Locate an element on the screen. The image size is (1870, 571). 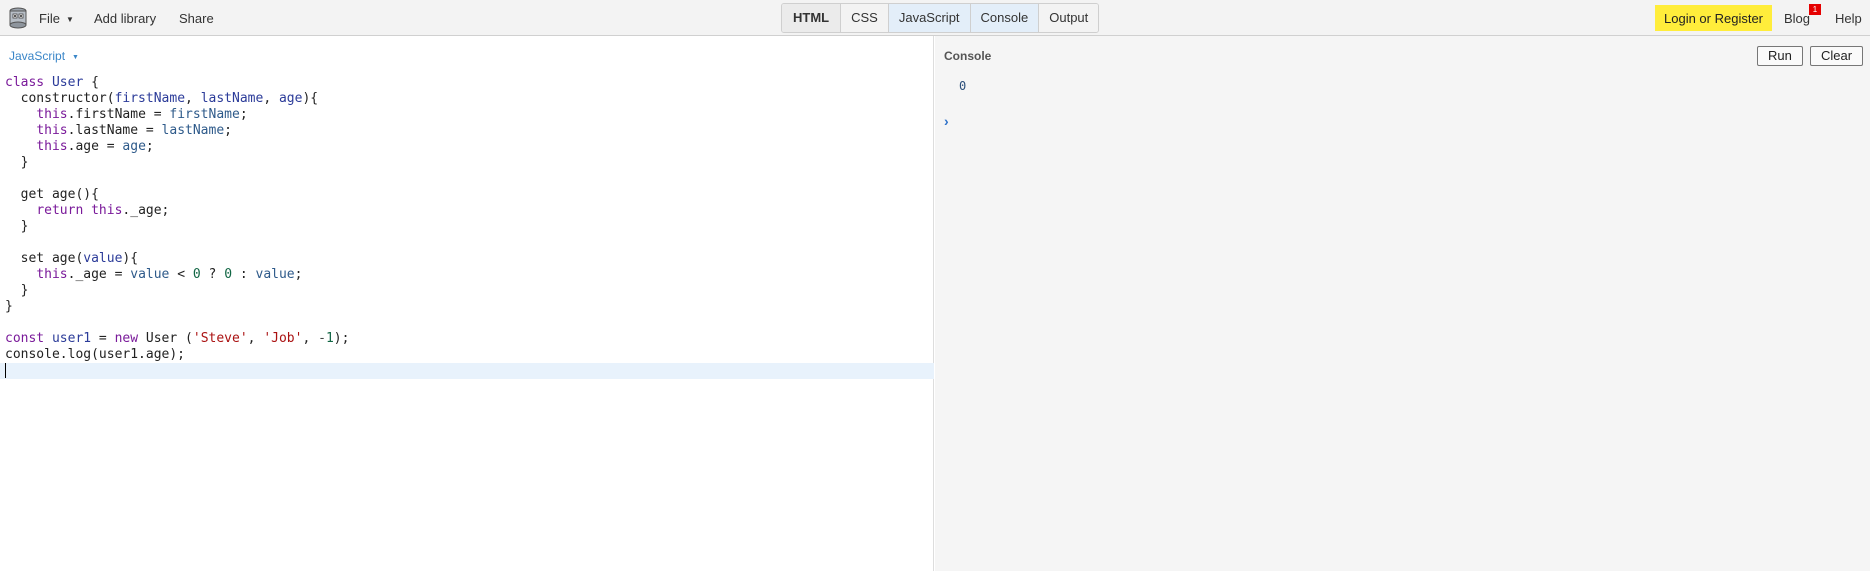
code-token: console.log(user1.age); is located at coordinates (95, 354).